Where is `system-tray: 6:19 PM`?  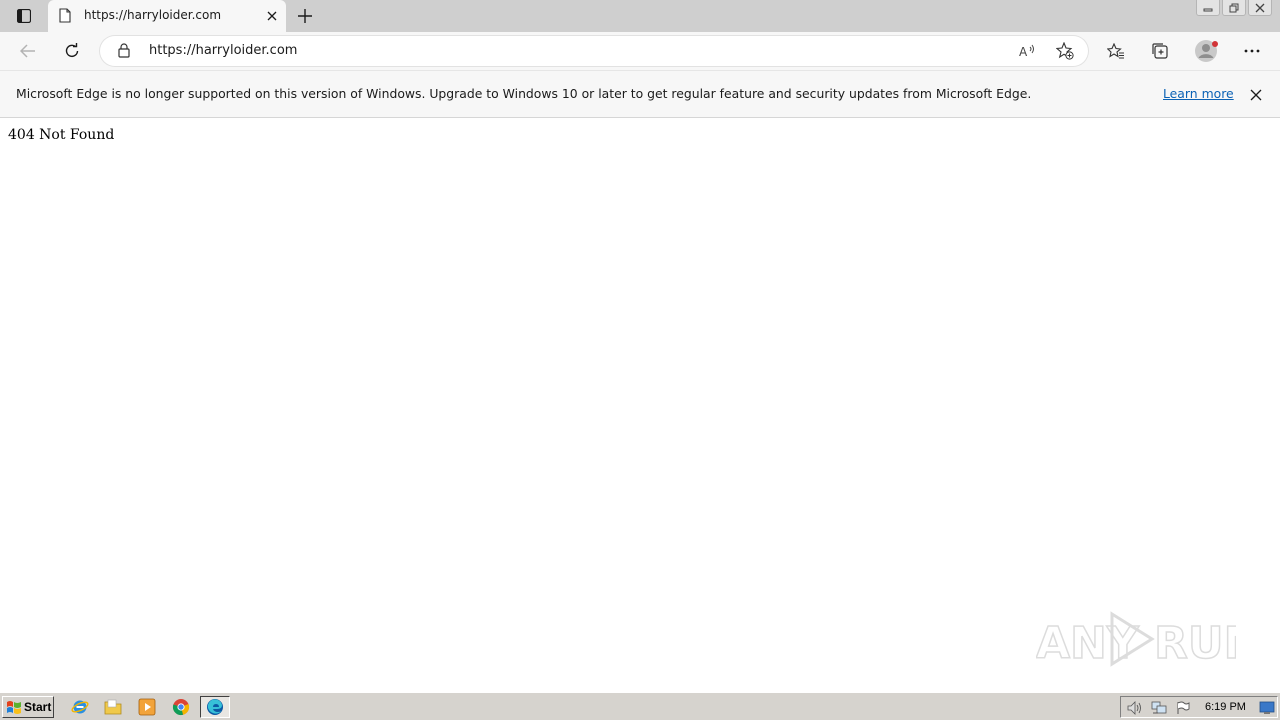 system-tray: 6:19 PM is located at coordinates (1199, 707).